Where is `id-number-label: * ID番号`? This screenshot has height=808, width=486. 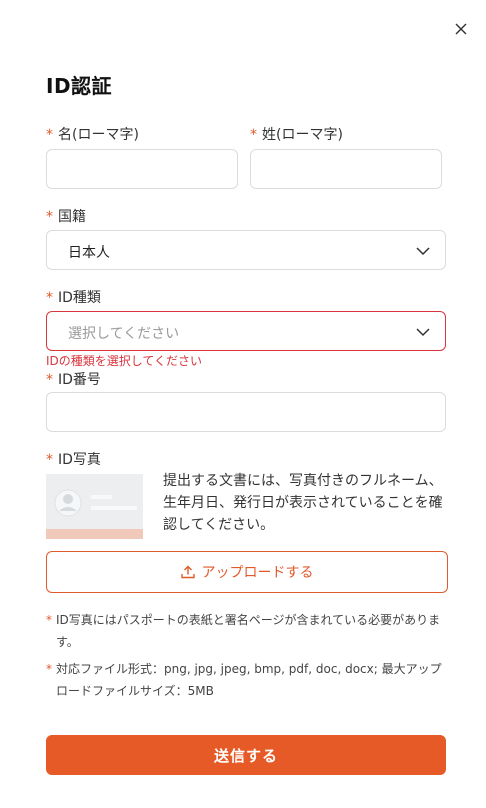 id-number-label: * ID番号 is located at coordinates (73, 379).